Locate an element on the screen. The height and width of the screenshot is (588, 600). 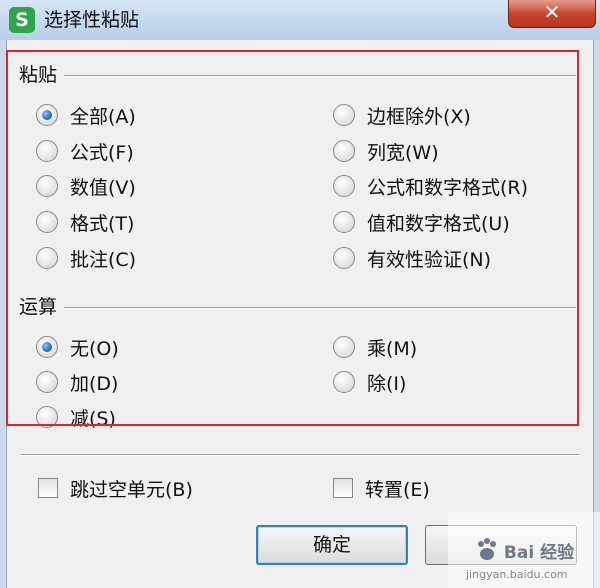
separator is located at coordinates (300, 455).